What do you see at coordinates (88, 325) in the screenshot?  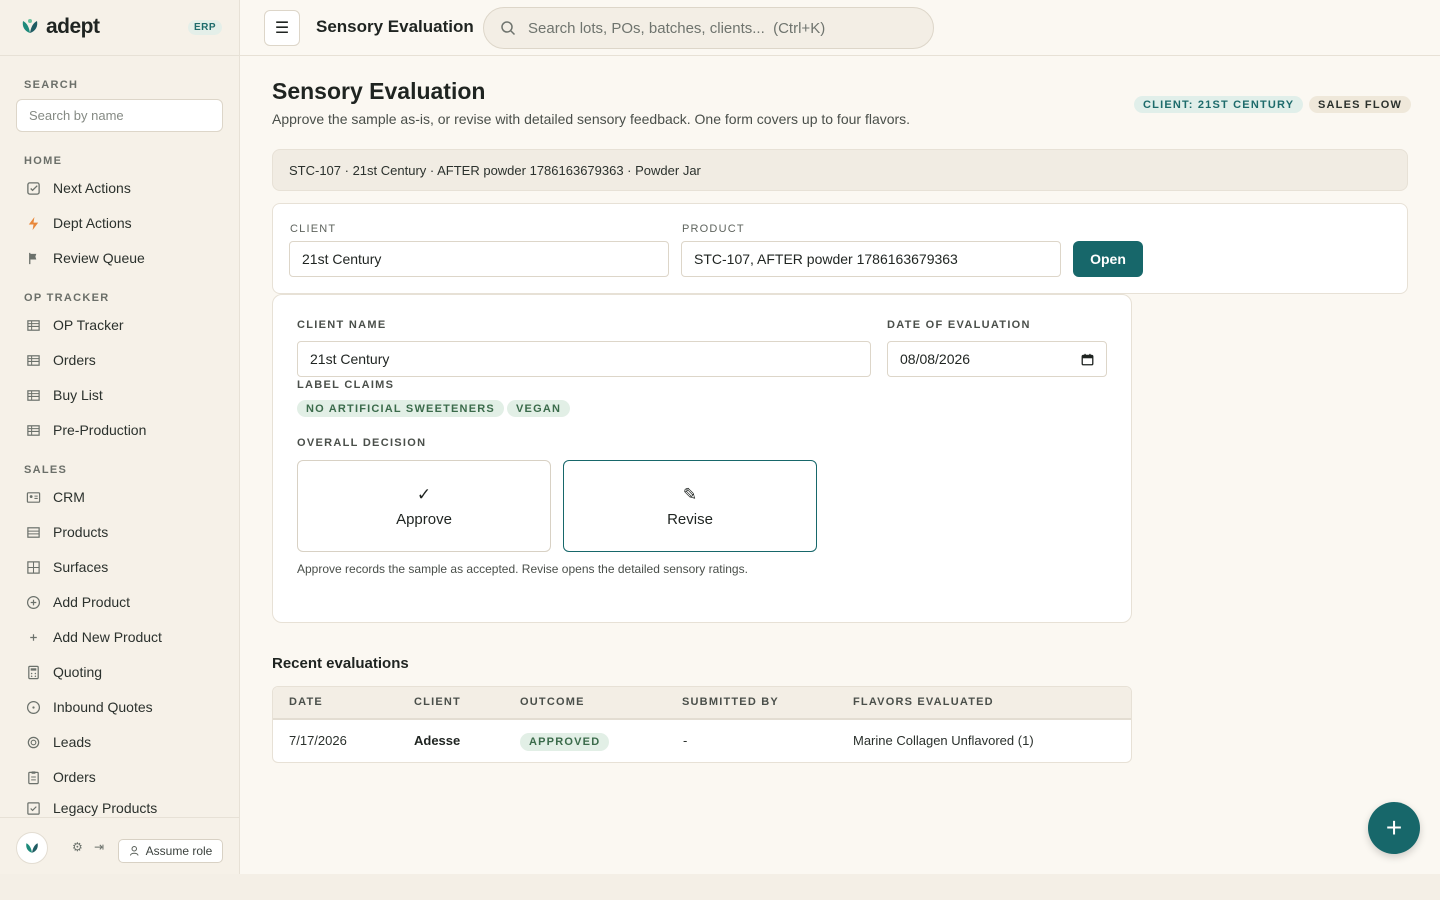 I see `sidebar-item-label: OP Tracker` at bounding box center [88, 325].